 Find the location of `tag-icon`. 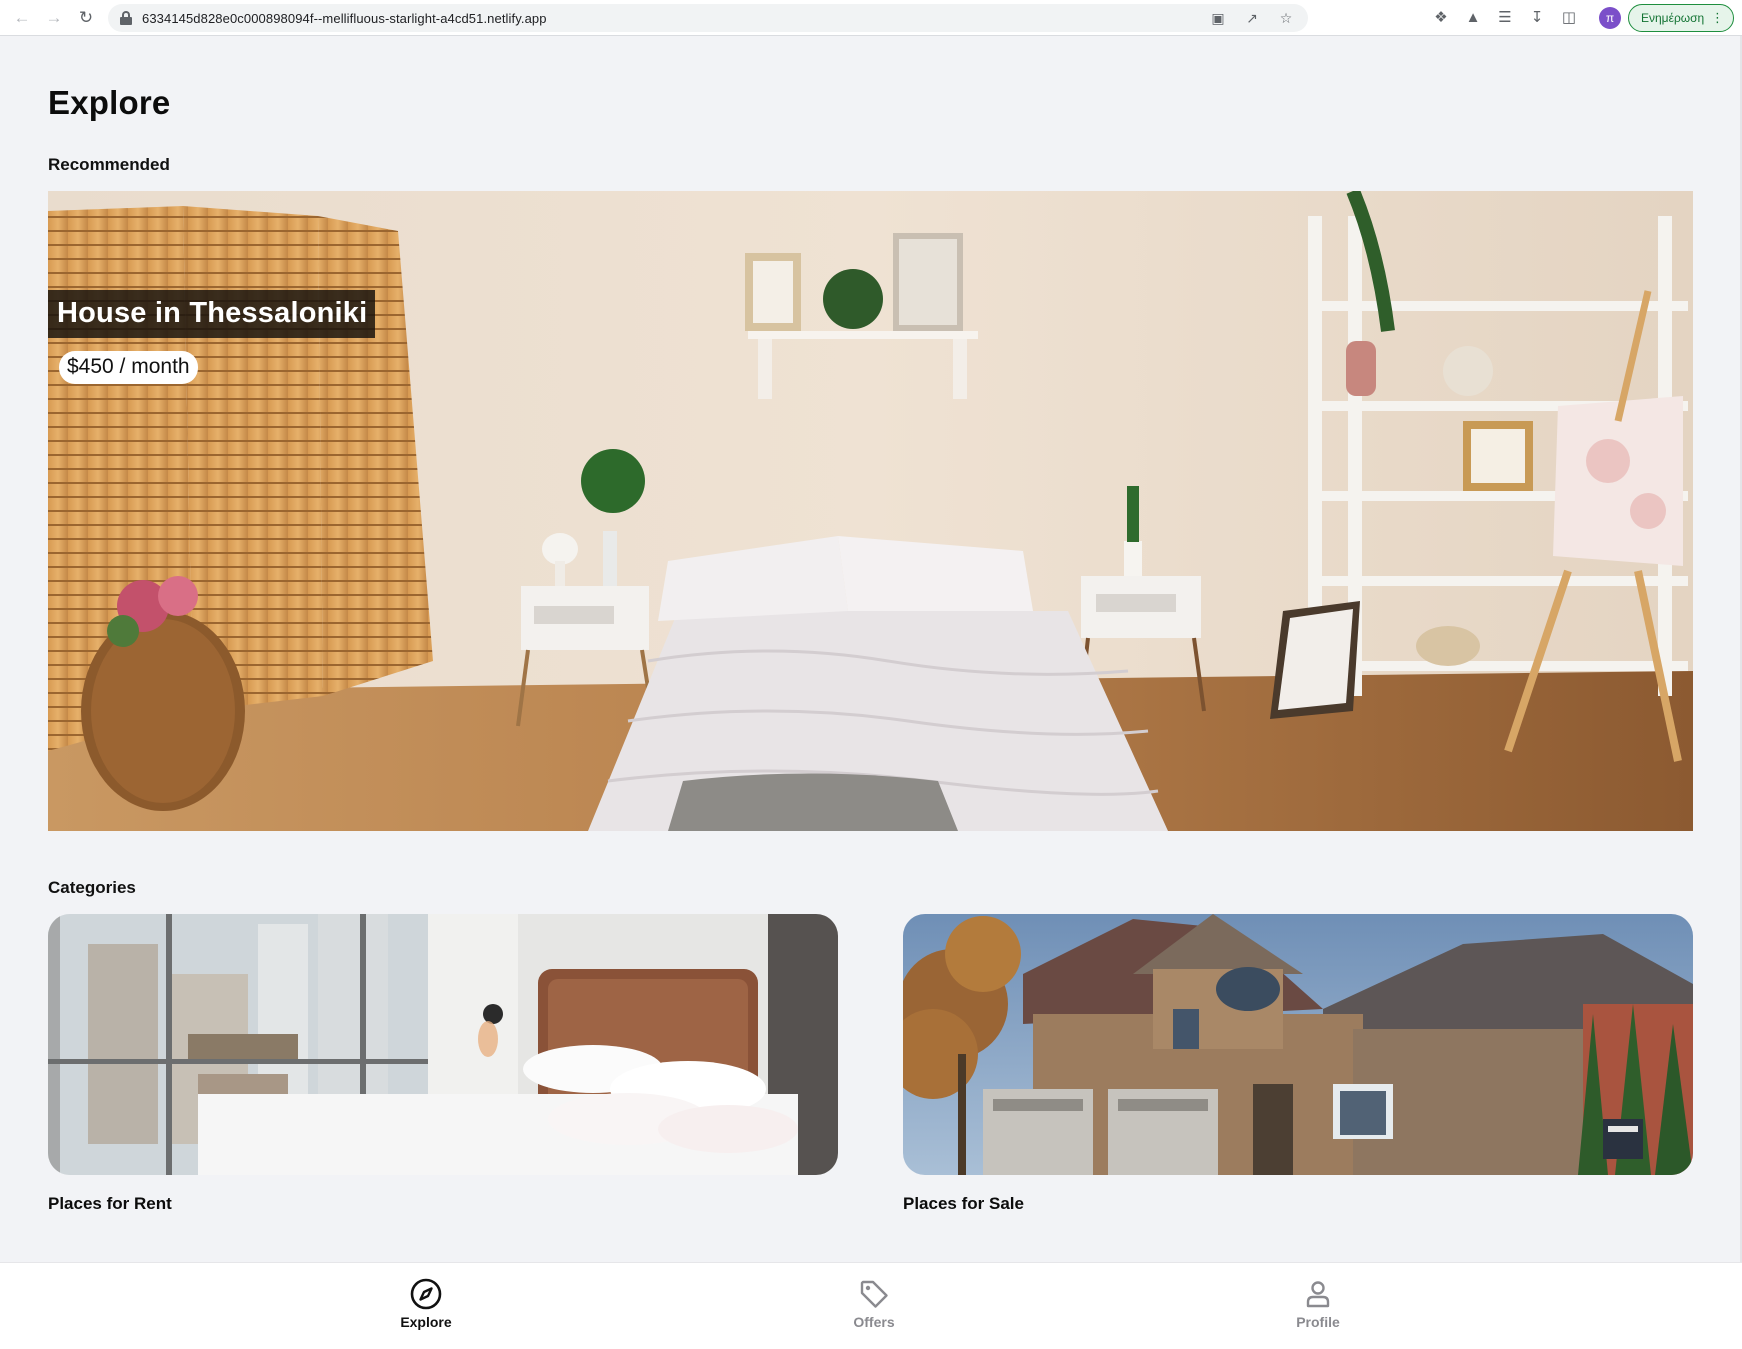

tag-icon is located at coordinates (874, 1294).